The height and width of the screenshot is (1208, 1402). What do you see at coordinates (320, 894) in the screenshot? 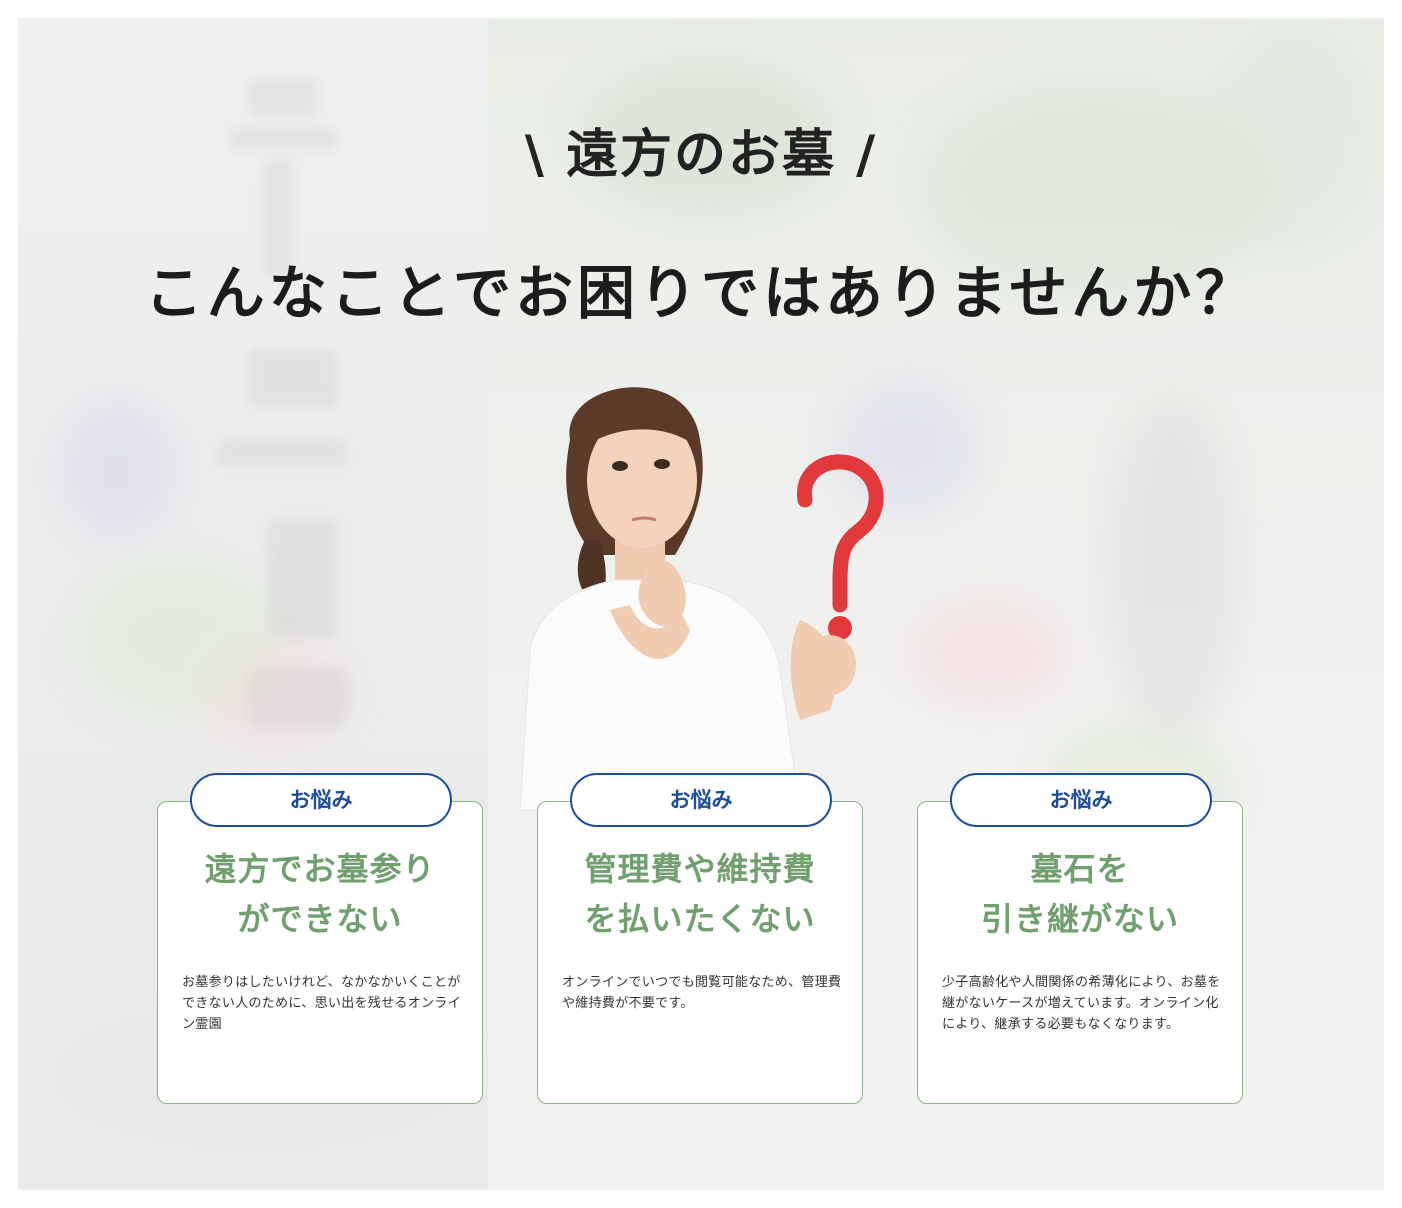
I see `concern-title: 遠方でお墓参り ができない` at bounding box center [320, 894].